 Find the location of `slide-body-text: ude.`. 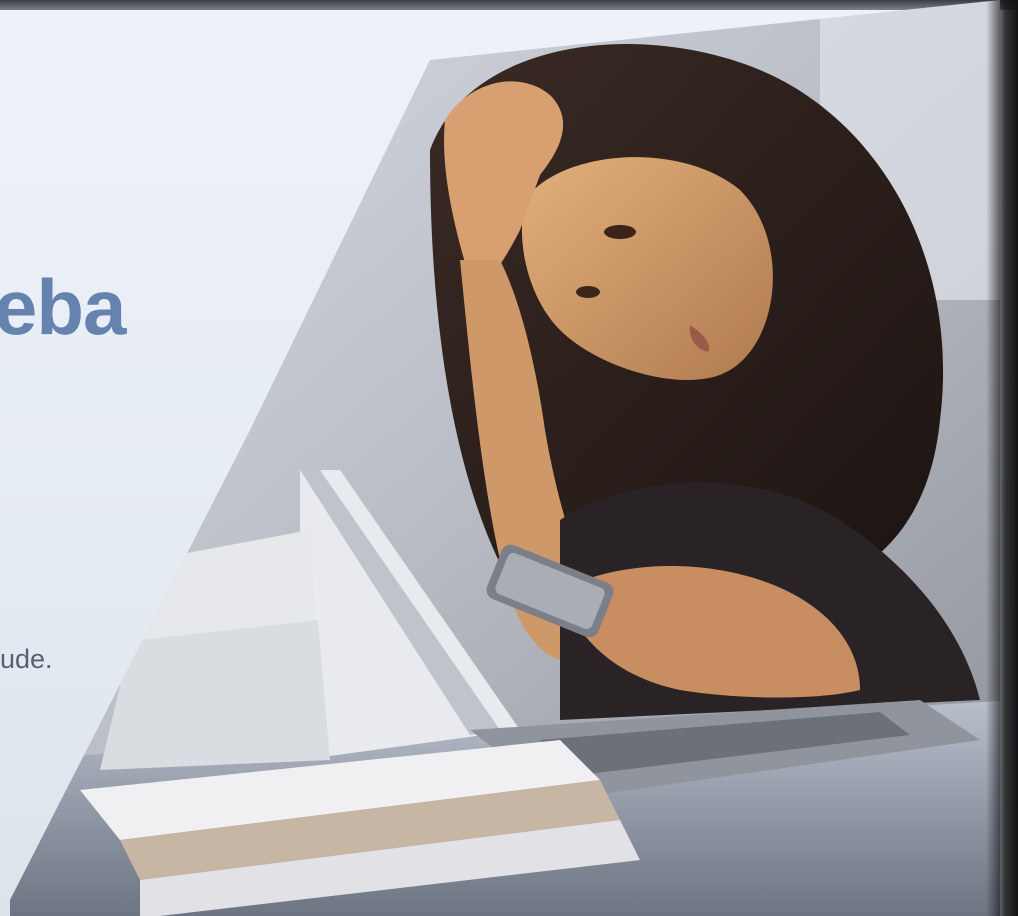

slide-body-text: ude. is located at coordinates (26, 659).